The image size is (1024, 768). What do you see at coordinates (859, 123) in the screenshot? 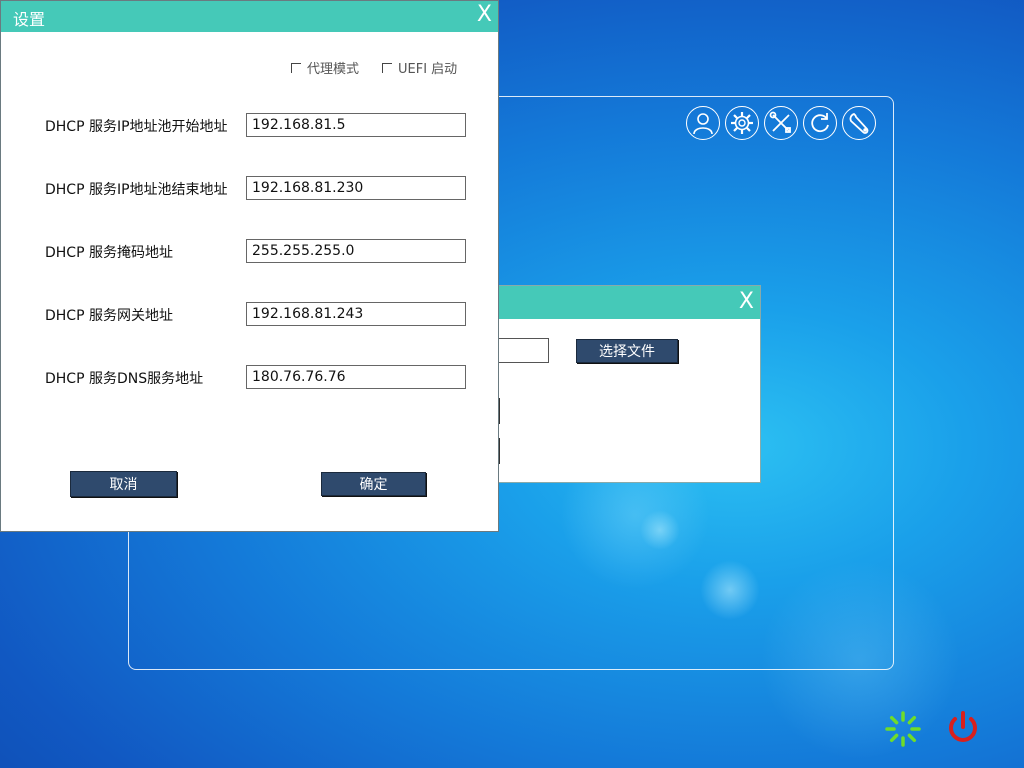
I see `wrench-icon` at bounding box center [859, 123].